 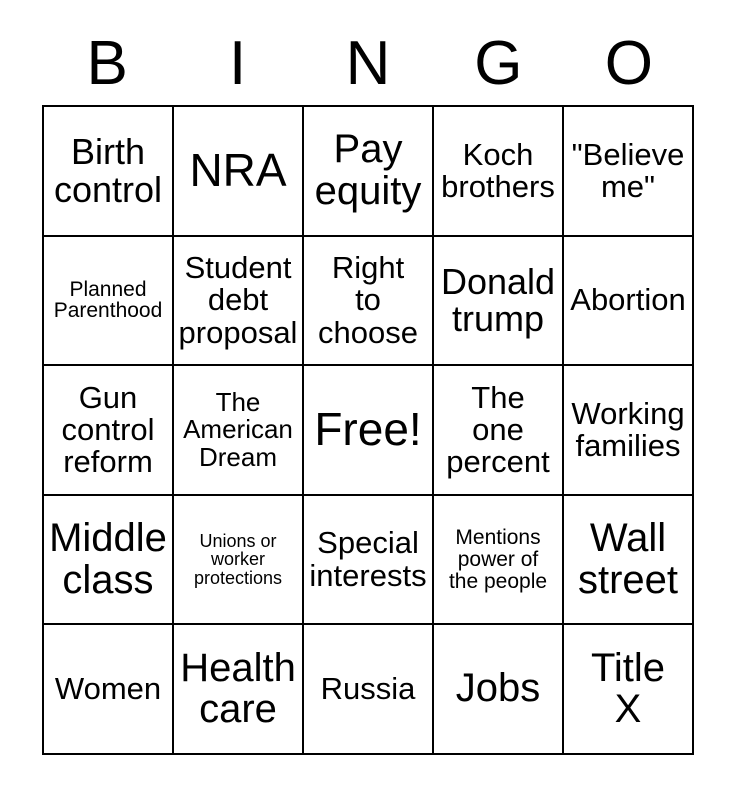 I want to click on bingo-cell-o2: Abortion, so click(x=629, y=301).